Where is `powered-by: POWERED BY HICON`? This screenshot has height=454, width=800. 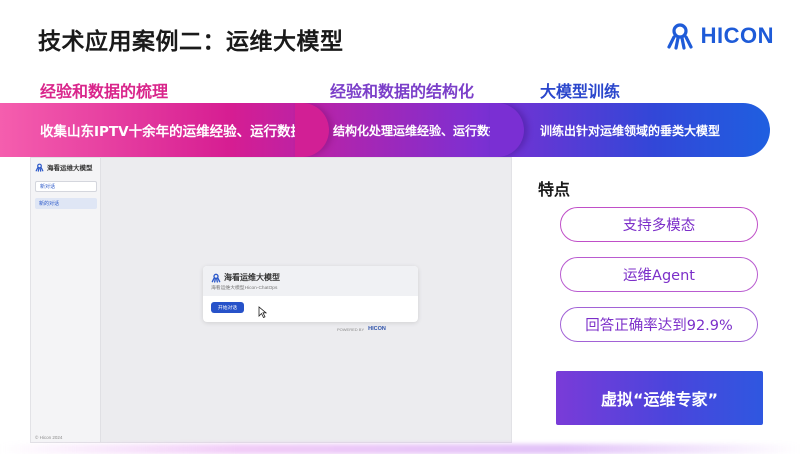 powered-by: POWERED BY HICON is located at coordinates (361, 329).